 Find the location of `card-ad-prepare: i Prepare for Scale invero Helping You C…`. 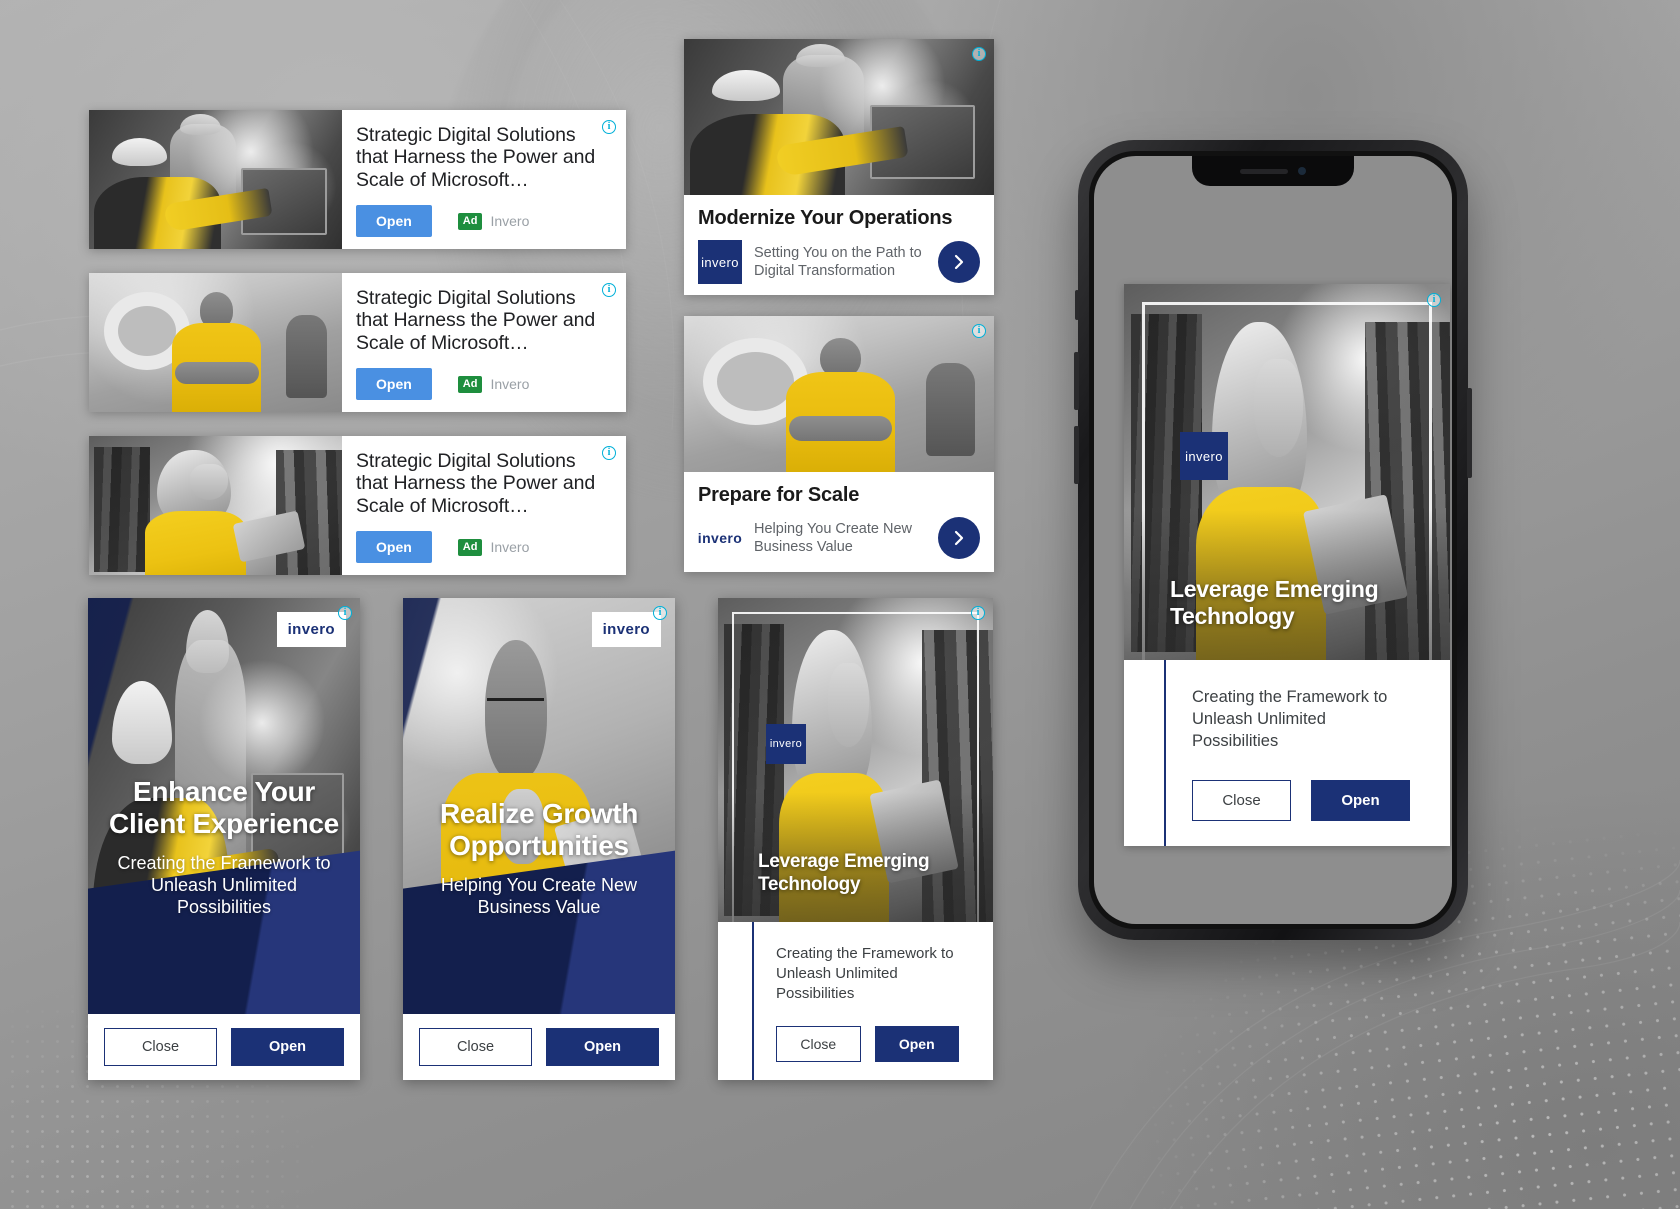

card-ad-prepare: i Prepare for Scale invero Helping You C… is located at coordinates (839, 444).